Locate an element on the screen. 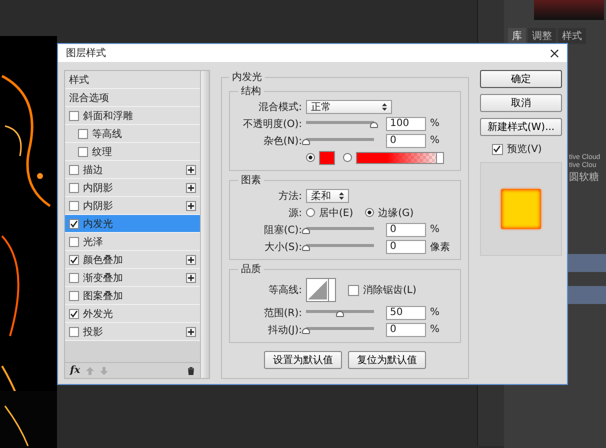 This screenshot has width=606, height=448. field-label: 阻塞(C): is located at coordinates (282, 230).